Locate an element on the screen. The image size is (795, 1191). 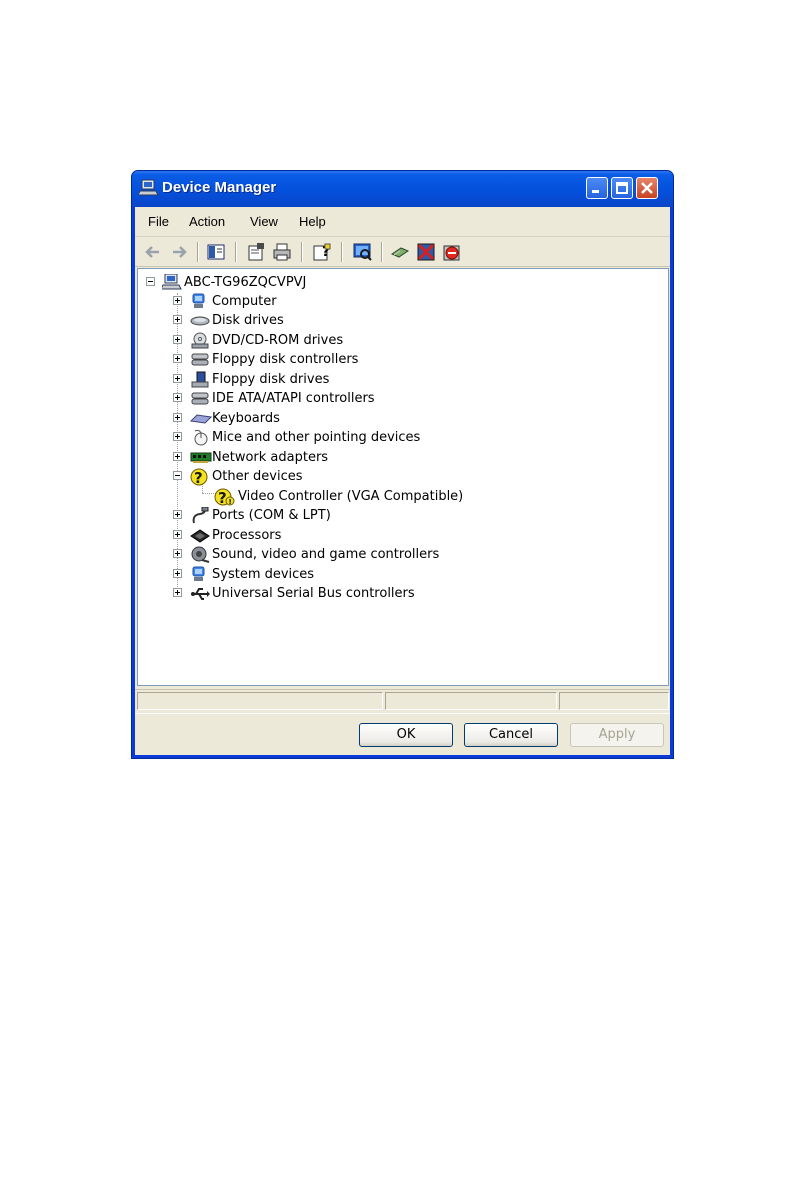
tree-item-computer: Computer is located at coordinates (398, 301).